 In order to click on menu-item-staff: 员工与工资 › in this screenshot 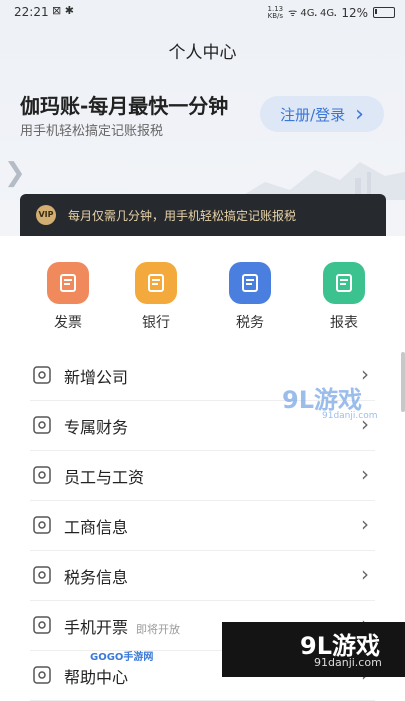, I will do `click(202, 475)`.